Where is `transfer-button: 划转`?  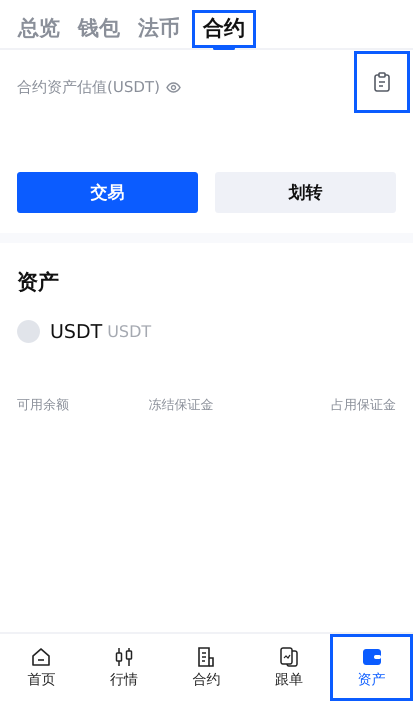 transfer-button: 划转 is located at coordinates (305, 192).